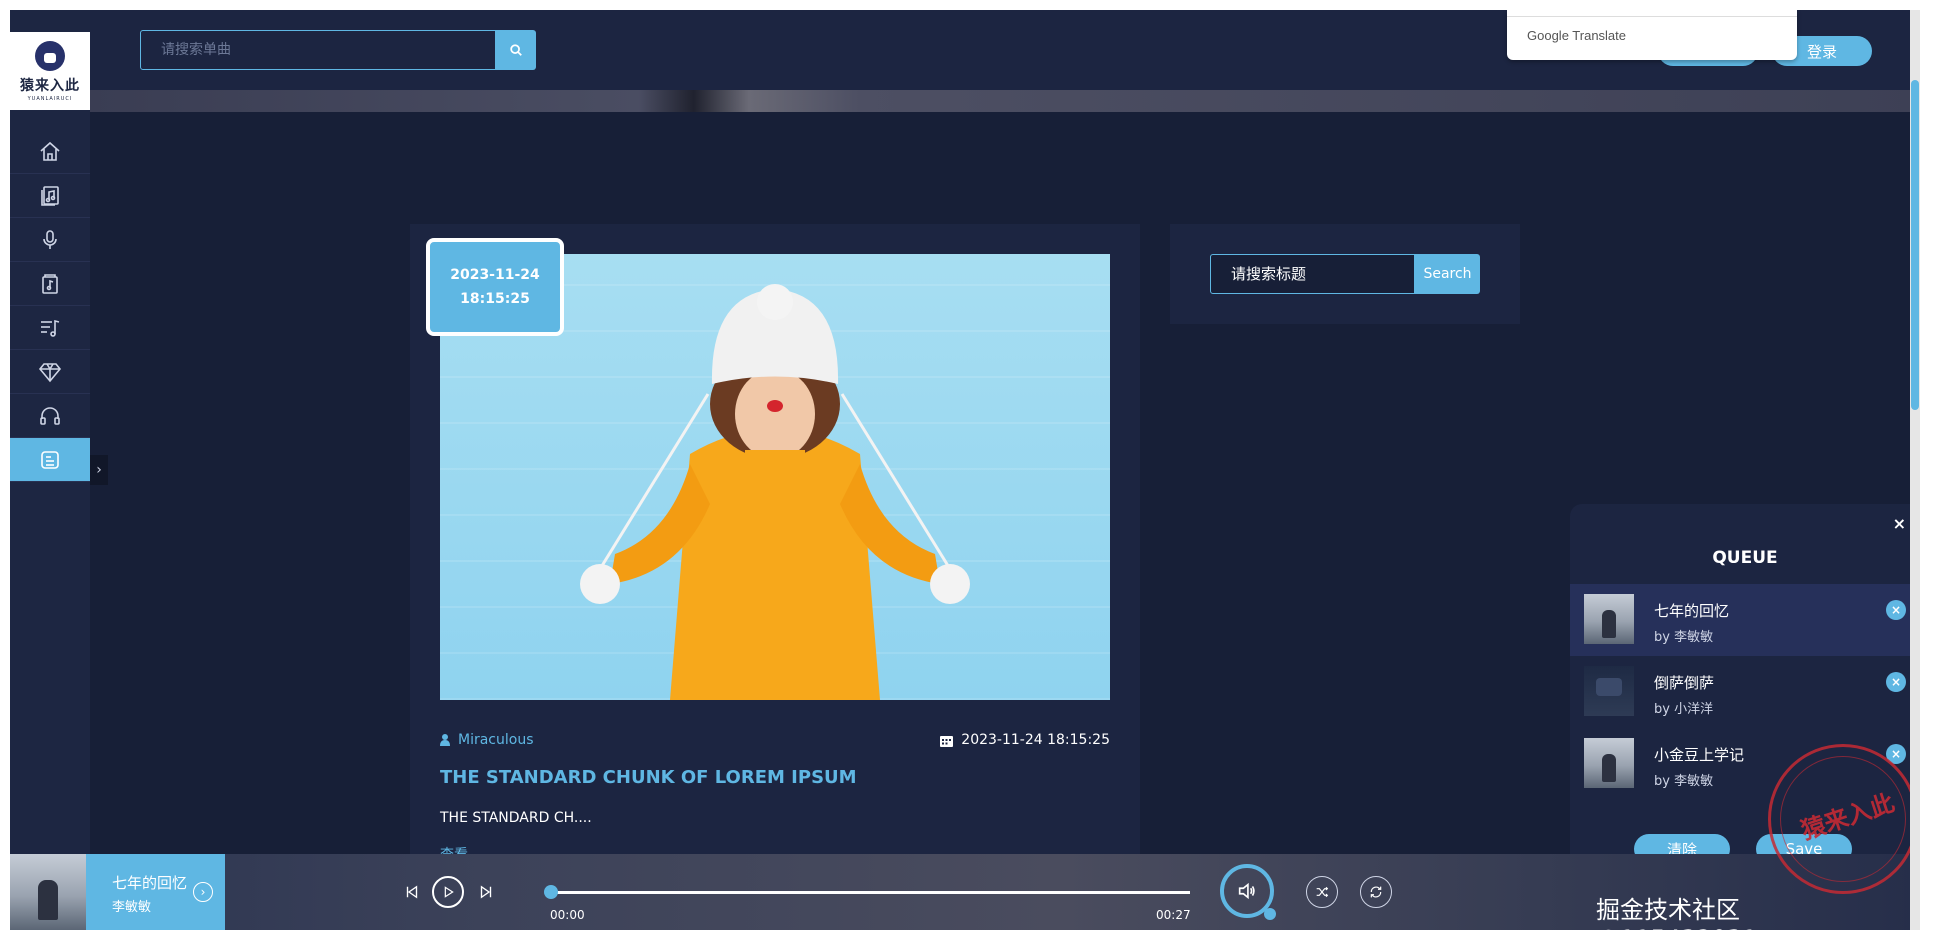 The height and width of the screenshot is (940, 1941). I want to click on home-icon, so click(50, 151).